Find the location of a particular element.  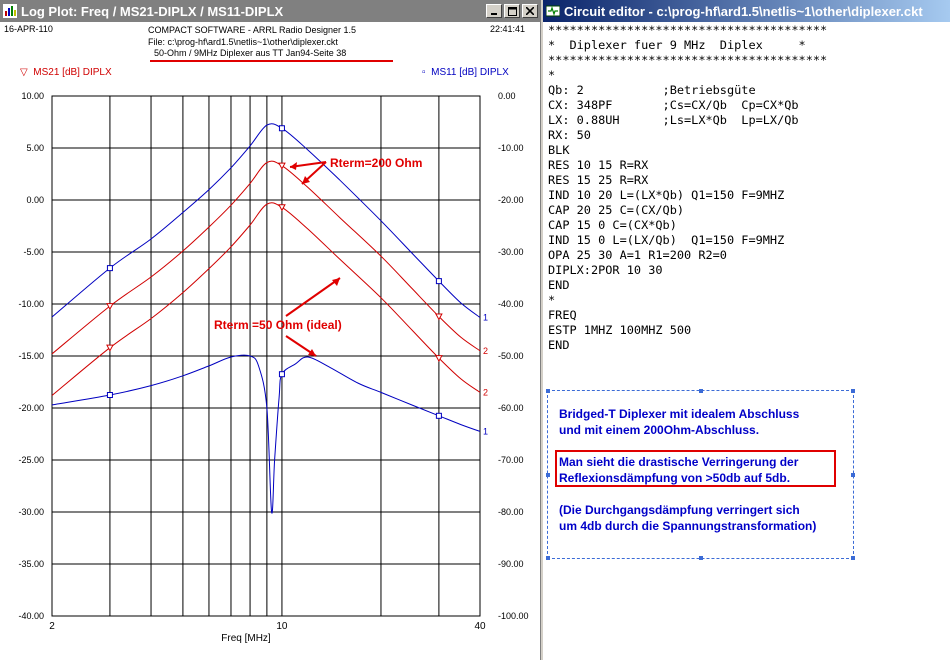

note-line-1: Bridged-T Diplexer mit idealem Abschluss is located at coordinates (679, 414).